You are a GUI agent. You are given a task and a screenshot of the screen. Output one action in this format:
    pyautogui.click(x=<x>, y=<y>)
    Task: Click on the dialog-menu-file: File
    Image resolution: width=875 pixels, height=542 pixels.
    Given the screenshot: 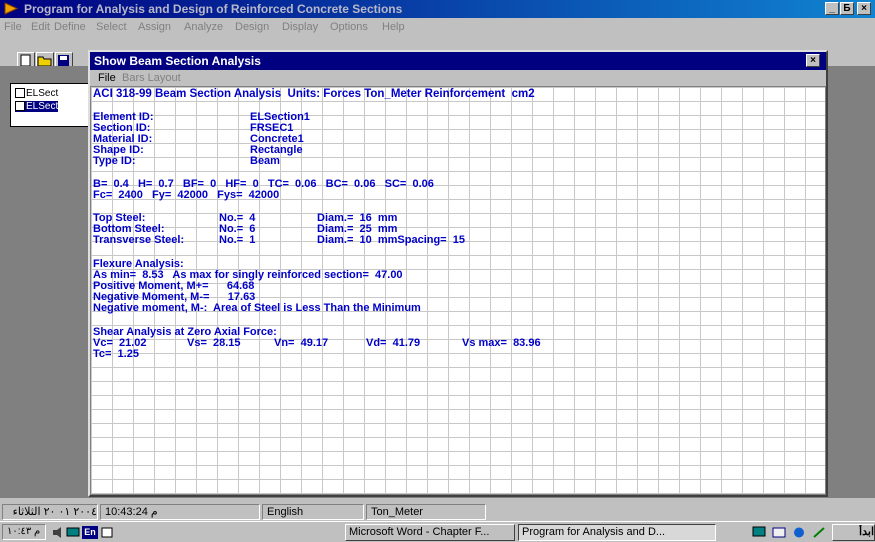 What is the action you would take?
    pyautogui.click(x=107, y=78)
    